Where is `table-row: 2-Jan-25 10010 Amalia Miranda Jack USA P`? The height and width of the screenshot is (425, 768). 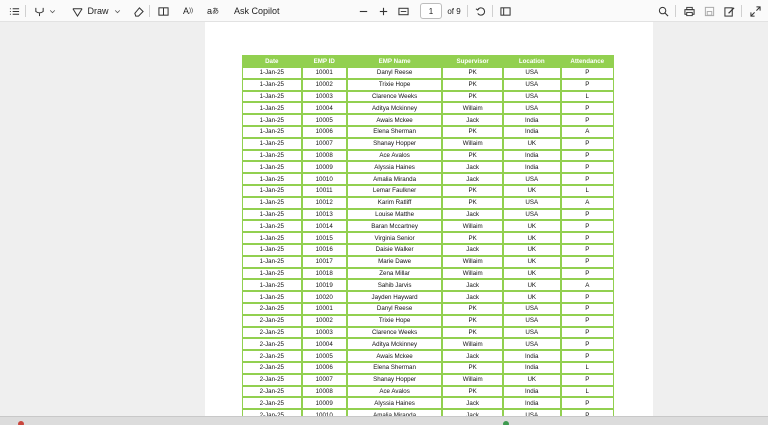 table-row: 2-Jan-25 10010 Amalia Miranda Jack USA P is located at coordinates (428, 412).